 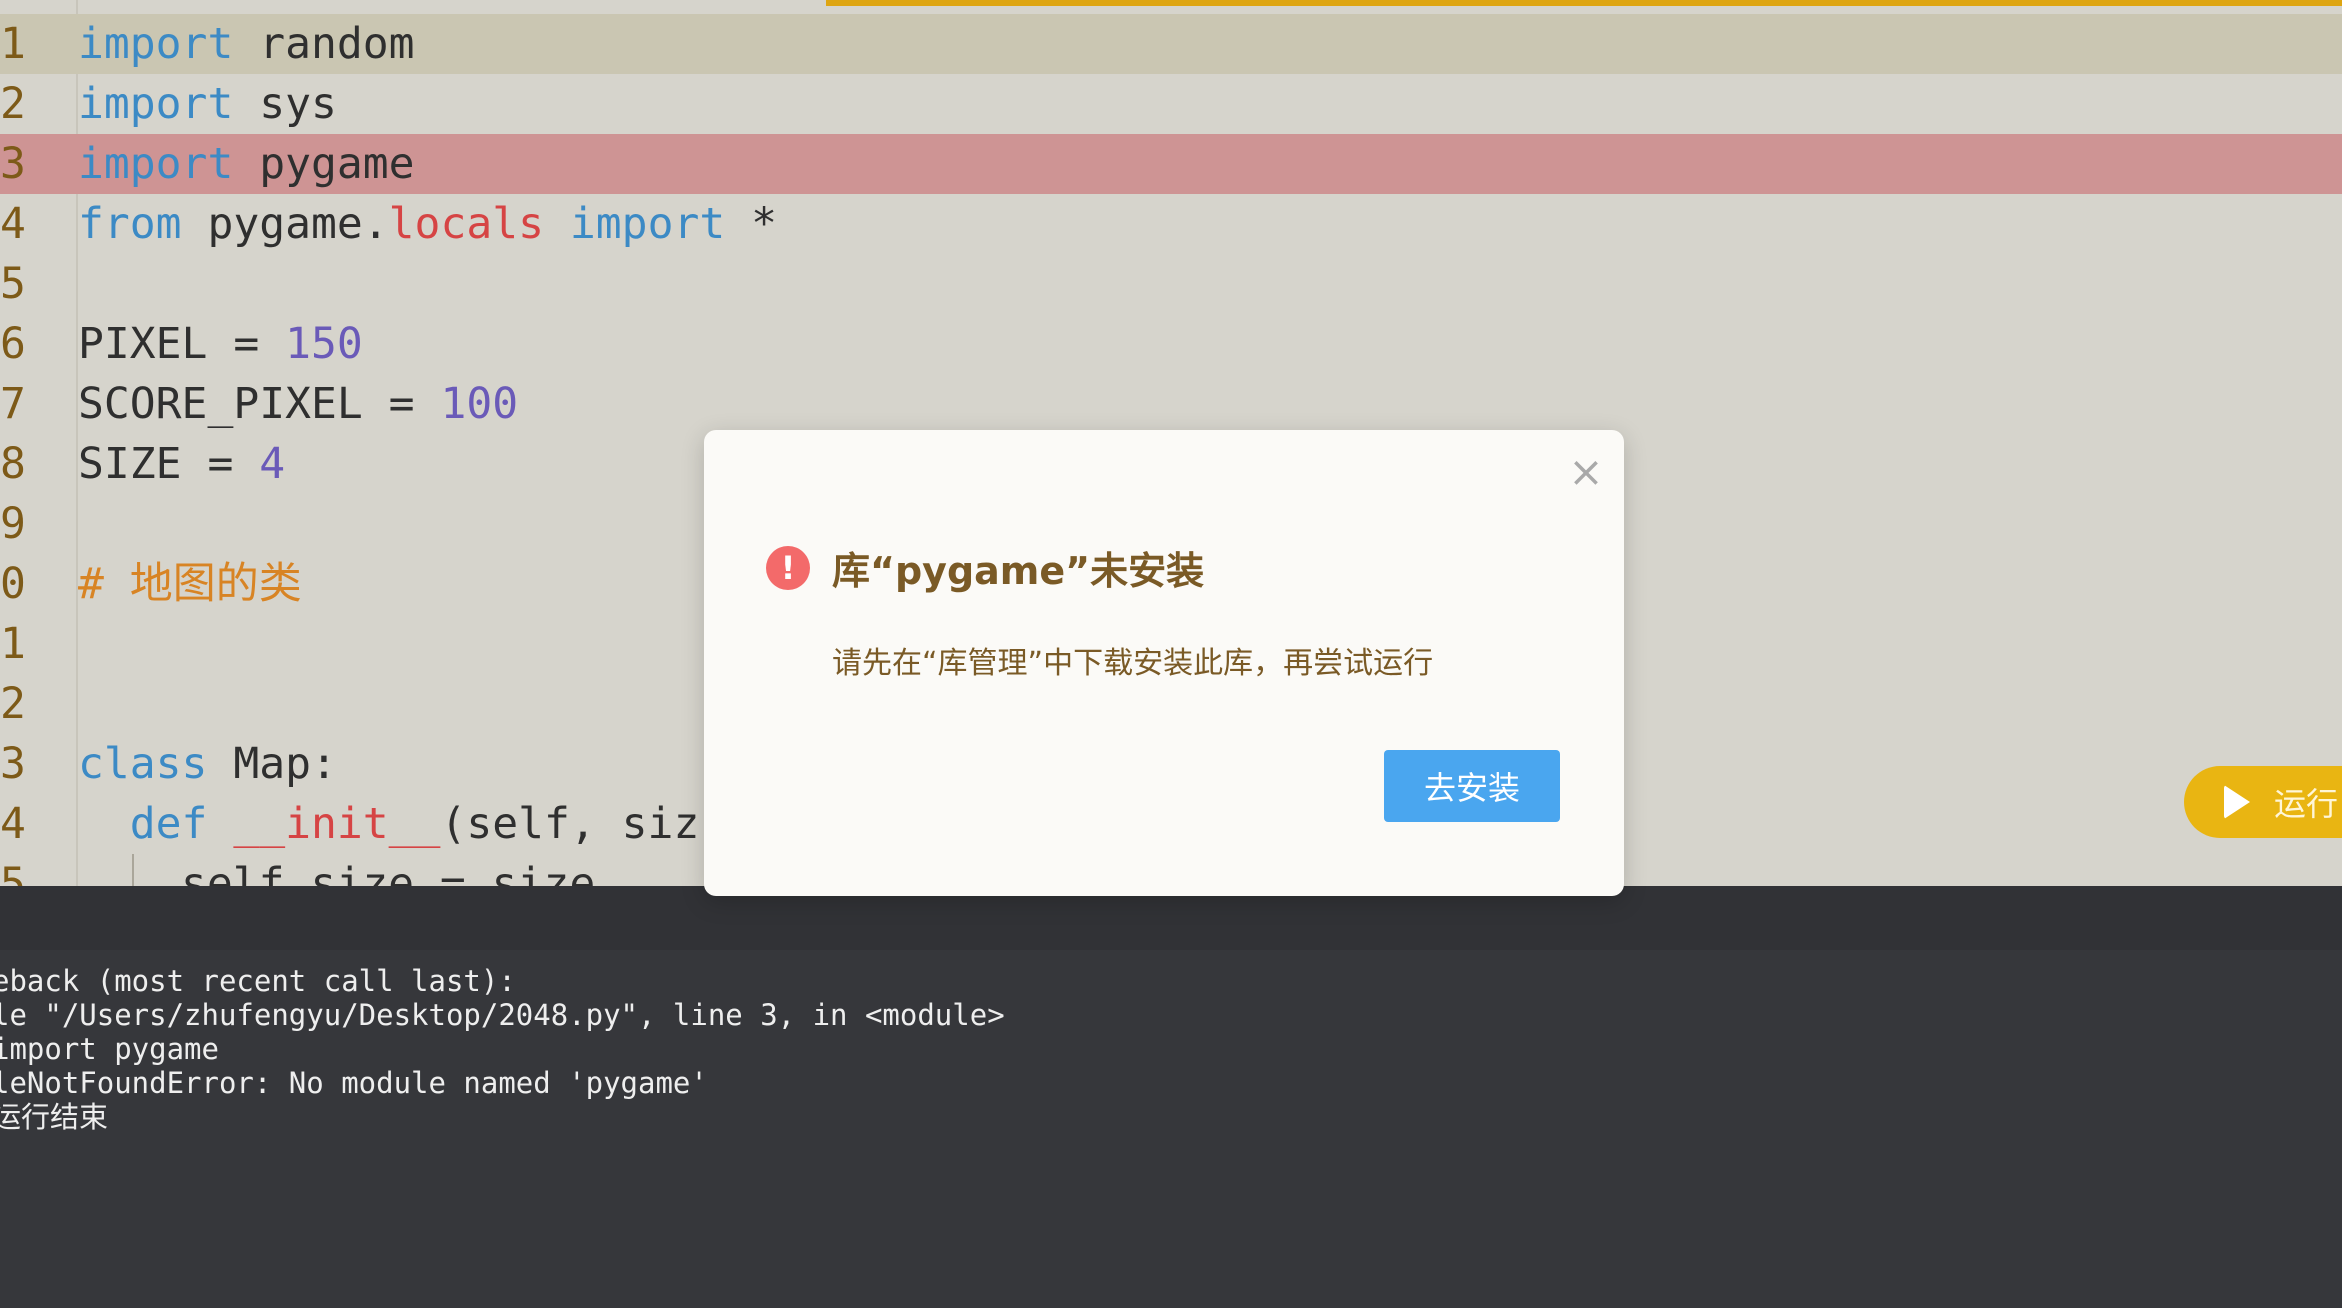 I want to click on code-text: from pygame.locals import *, so click(x=427, y=224).